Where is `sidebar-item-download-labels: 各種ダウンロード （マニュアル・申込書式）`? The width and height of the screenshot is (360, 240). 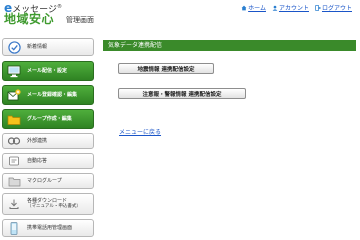
sidebar-item-download-labels: 各種ダウンロード （マニュアル・申込書式） is located at coordinates (51, 204).